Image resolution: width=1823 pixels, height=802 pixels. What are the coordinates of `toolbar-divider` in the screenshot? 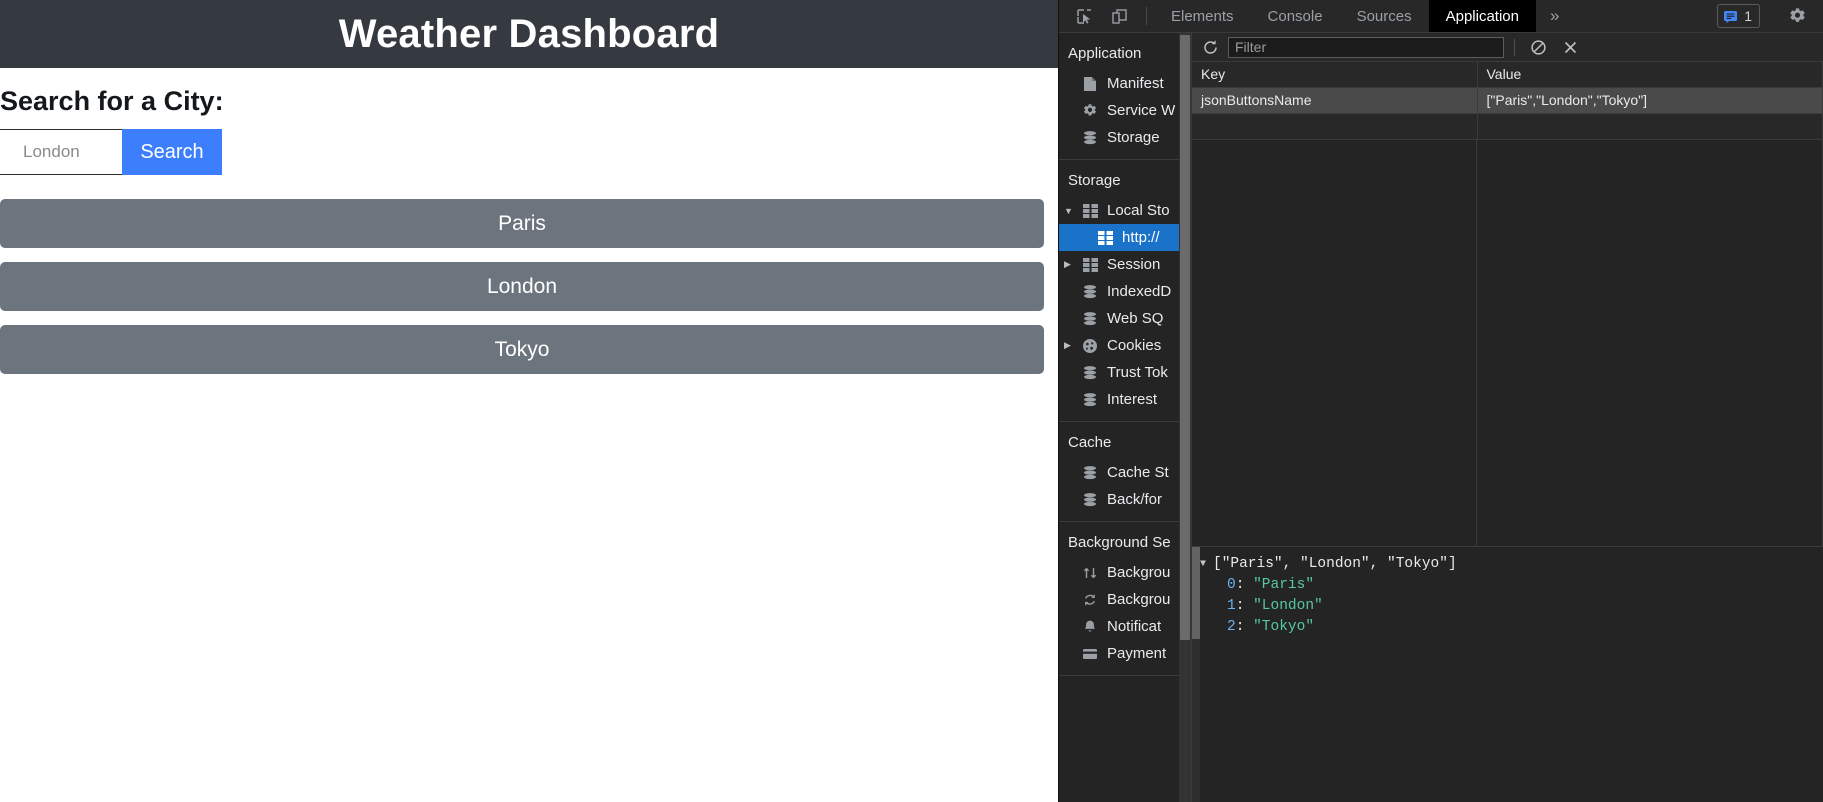 It's located at (1146, 16).